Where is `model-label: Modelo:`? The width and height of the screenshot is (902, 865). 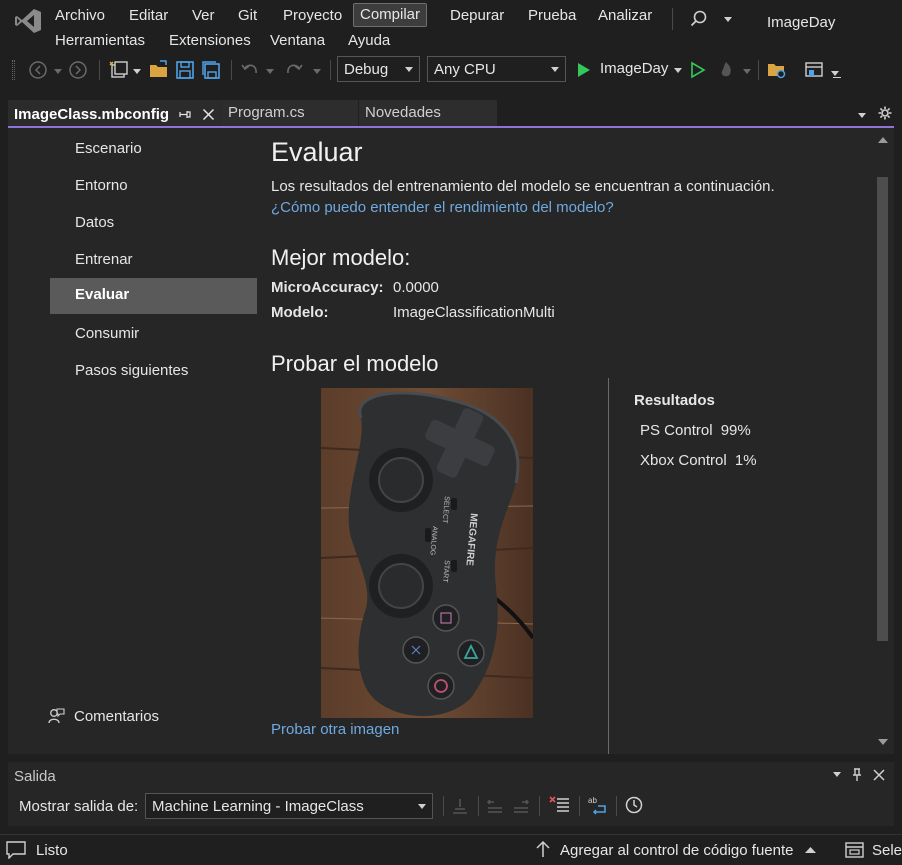
model-label: Modelo: is located at coordinates (300, 312).